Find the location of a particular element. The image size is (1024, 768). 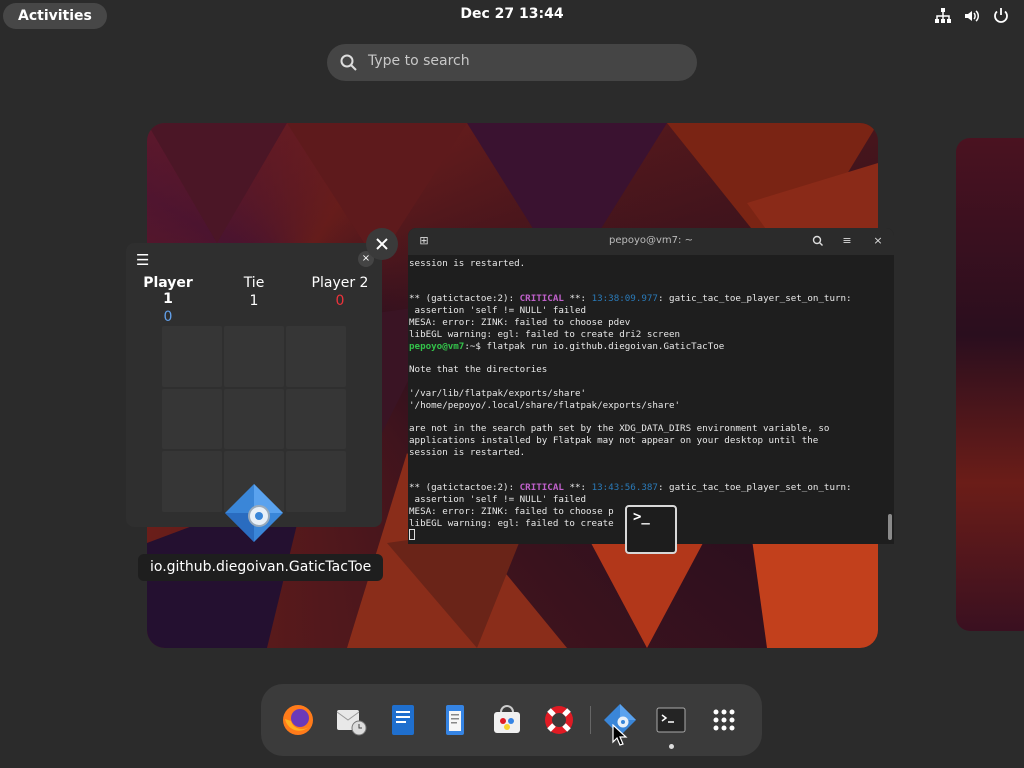

mouse-pointer-icon is located at coordinates (620, 734).